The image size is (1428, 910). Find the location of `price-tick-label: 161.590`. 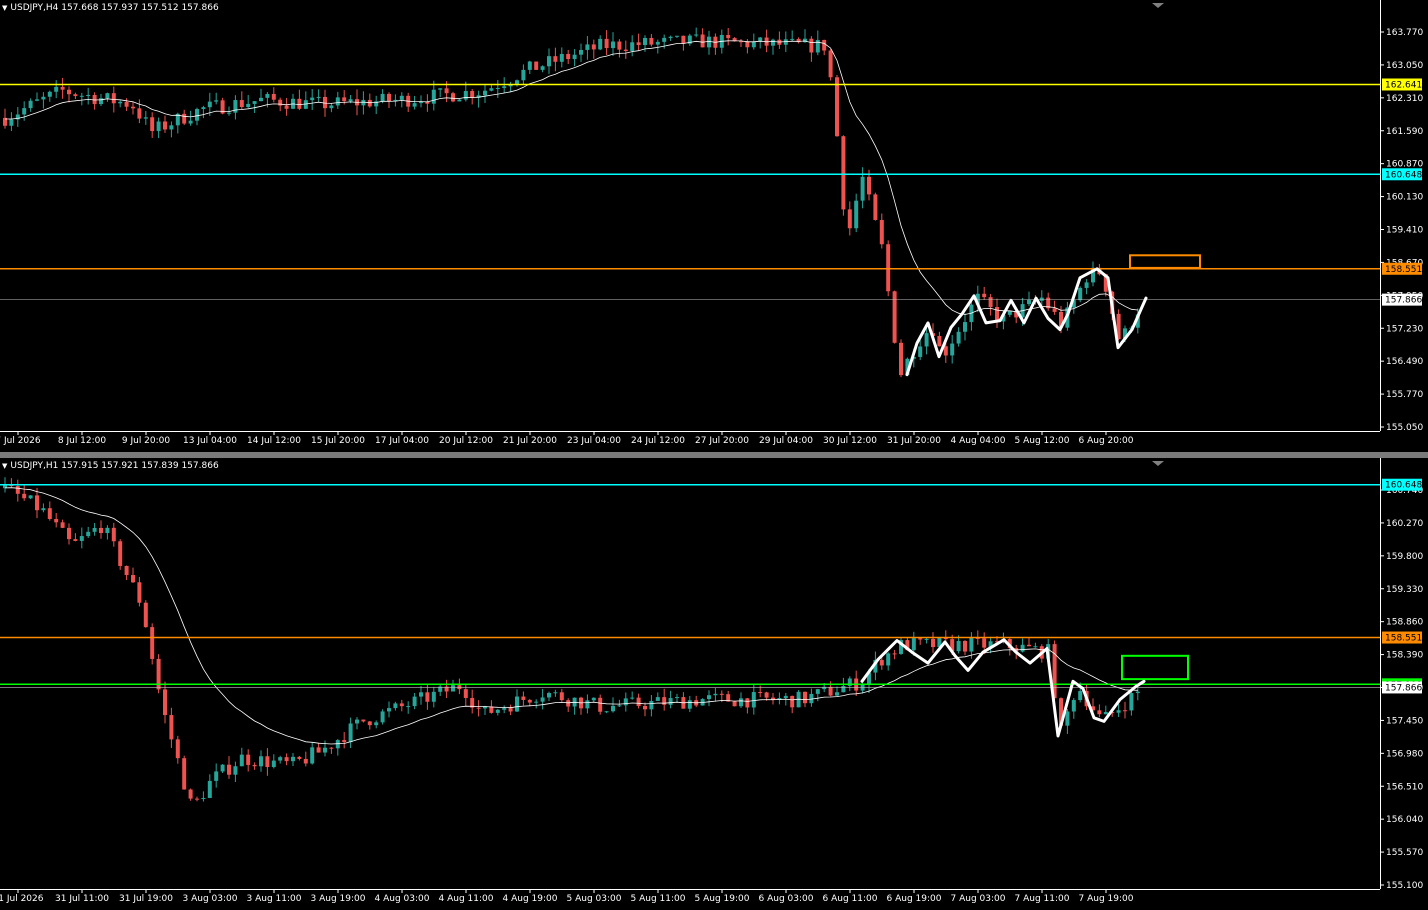

price-tick-label: 161.590 is located at coordinates (1404, 132).